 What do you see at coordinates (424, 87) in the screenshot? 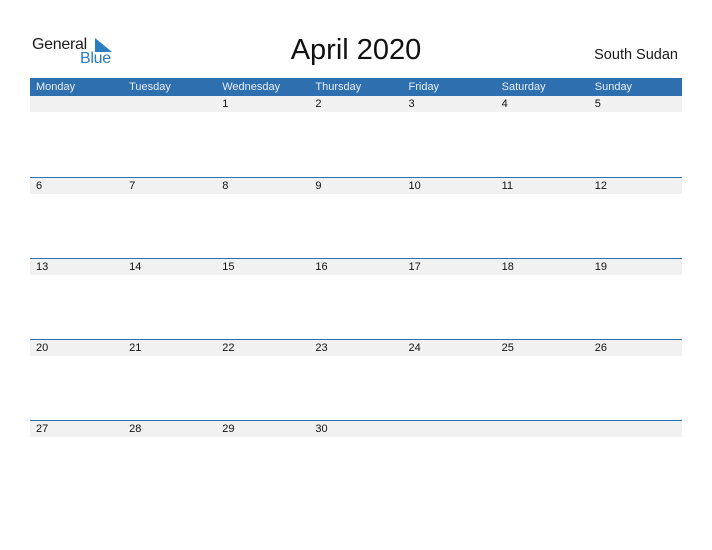
I see `weekday-label: Friday` at bounding box center [424, 87].